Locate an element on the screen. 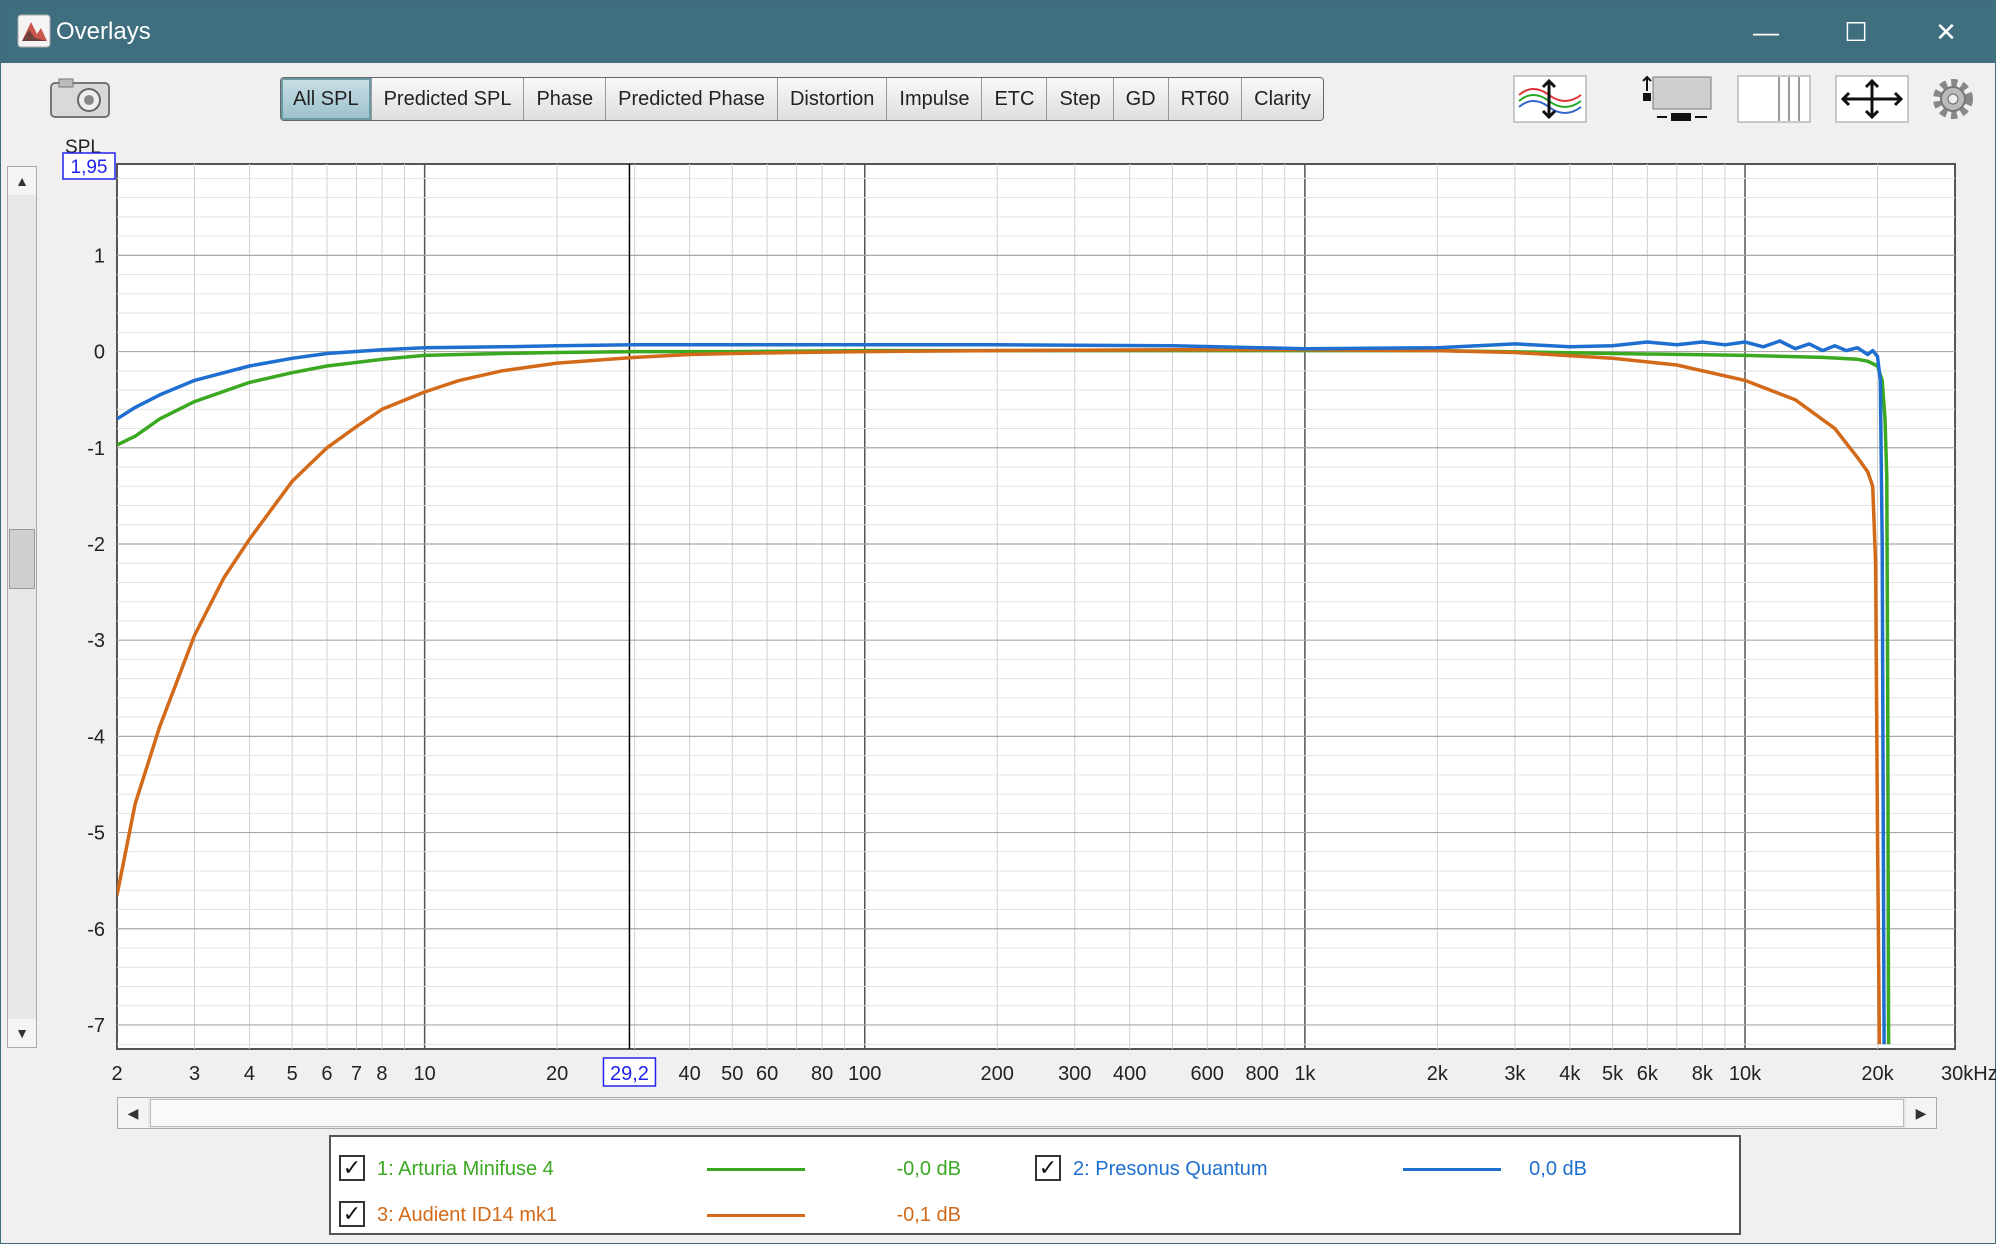 This screenshot has width=1996, height=1244. pan-arrows-icon is located at coordinates (1872, 99).